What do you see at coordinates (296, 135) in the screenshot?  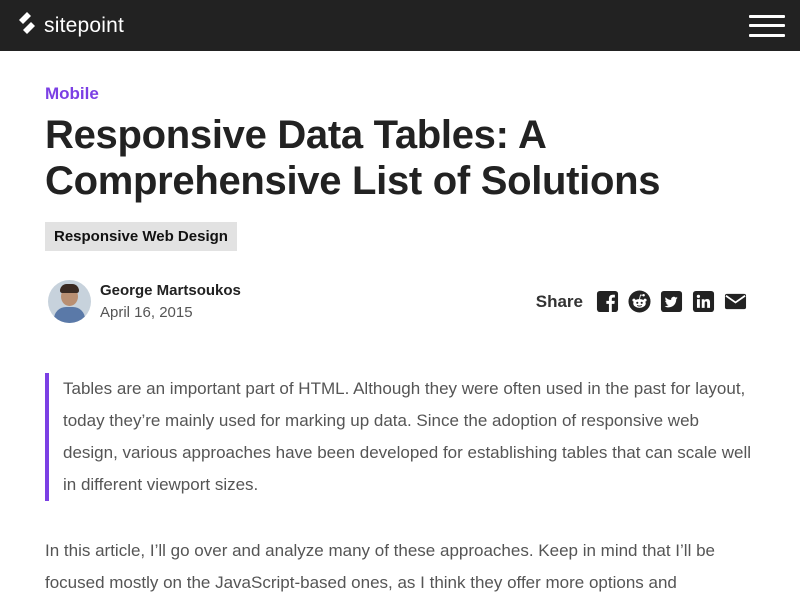 I see `title-line-1: Responsive Data Tables: A` at bounding box center [296, 135].